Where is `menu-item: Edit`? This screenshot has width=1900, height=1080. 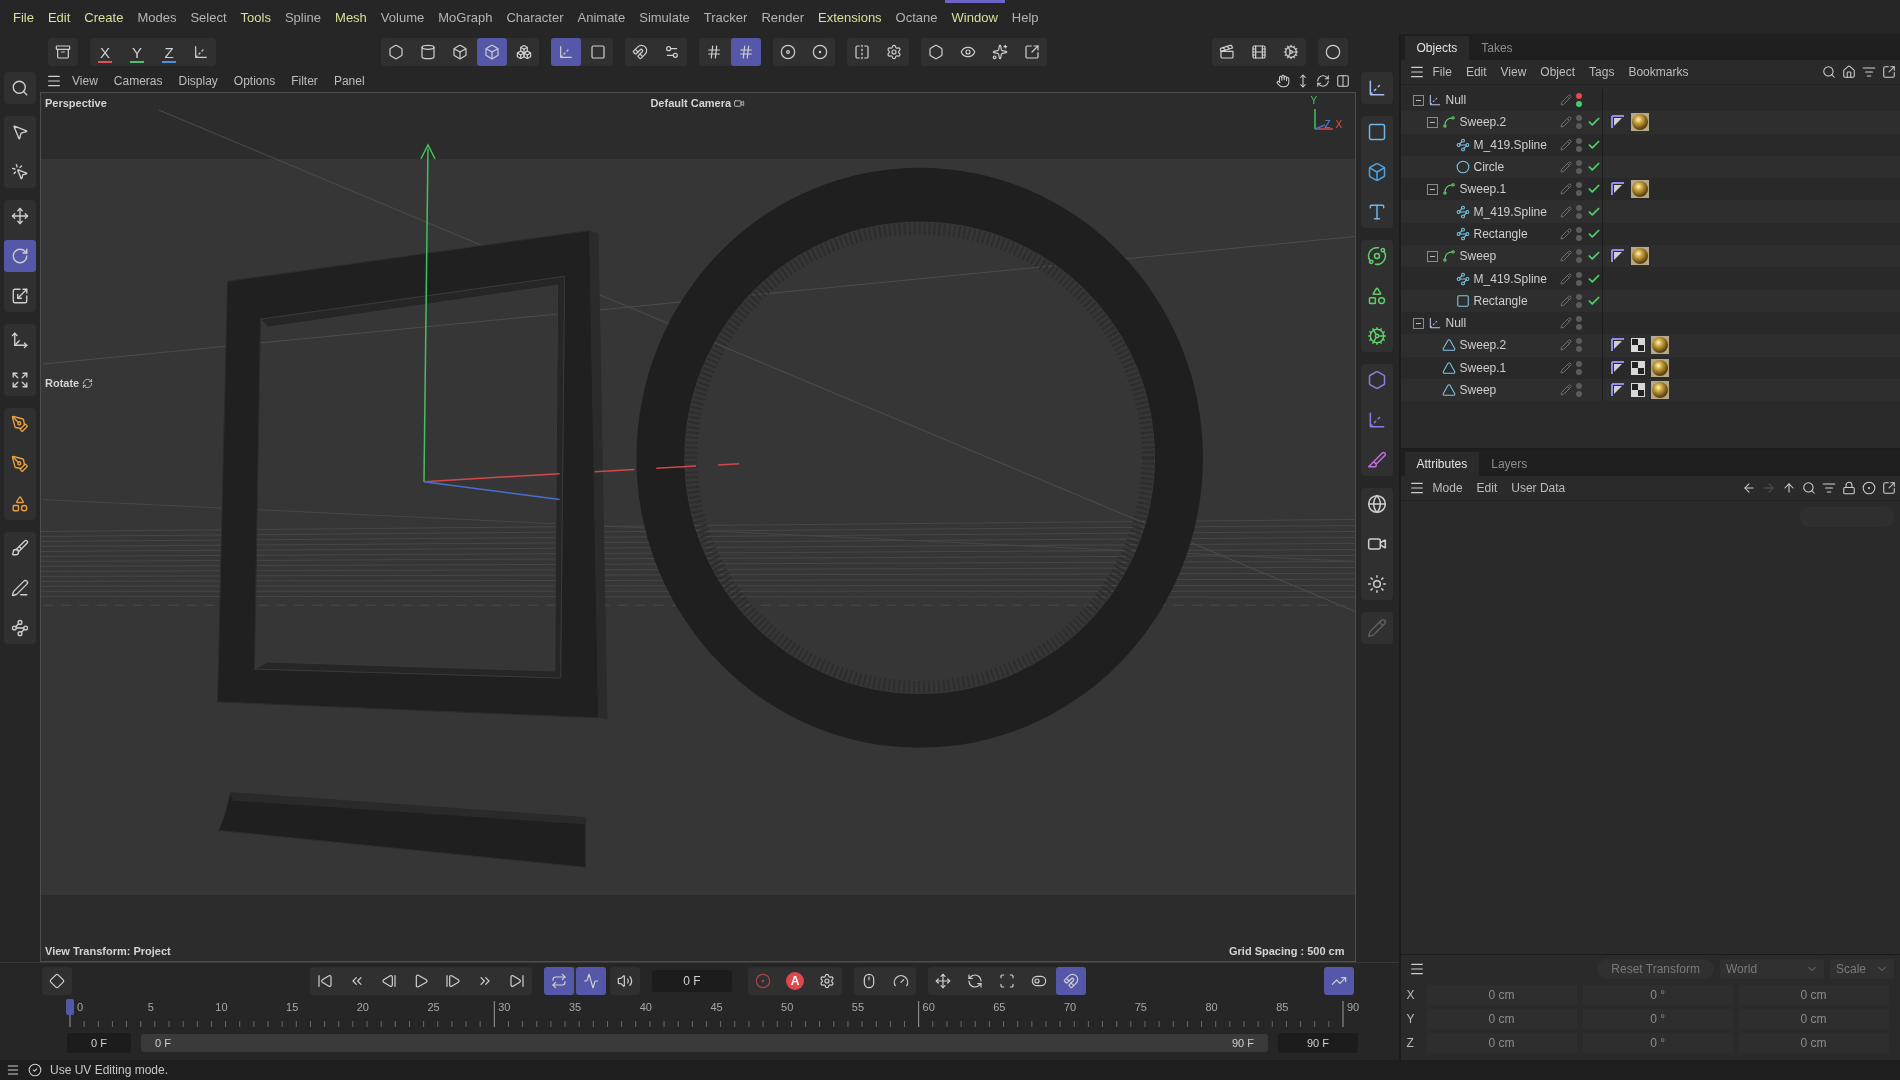
menu-item: Edit is located at coordinates (59, 17).